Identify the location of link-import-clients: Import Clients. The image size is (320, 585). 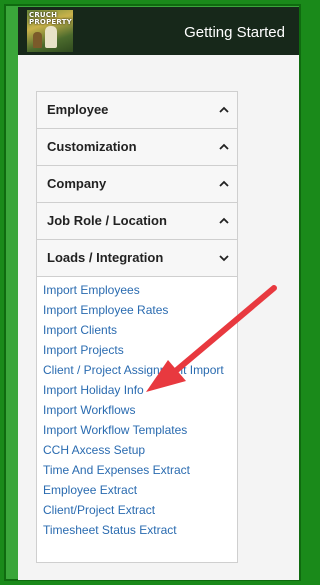
(140, 330).